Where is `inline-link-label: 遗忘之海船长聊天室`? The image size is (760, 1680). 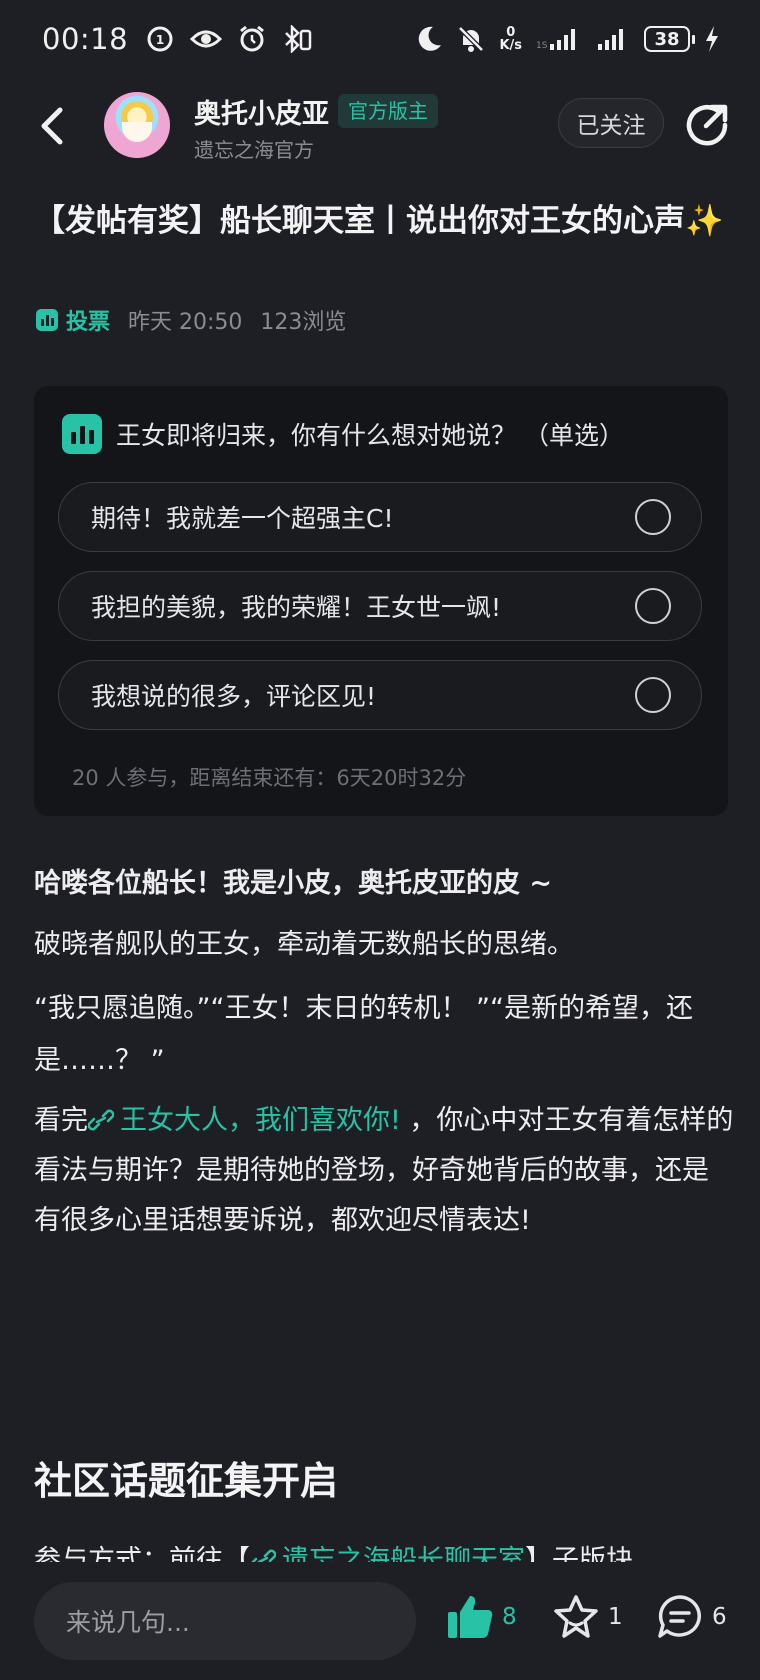 inline-link-label: 遗忘之海船长聊天室 is located at coordinates (403, 1553).